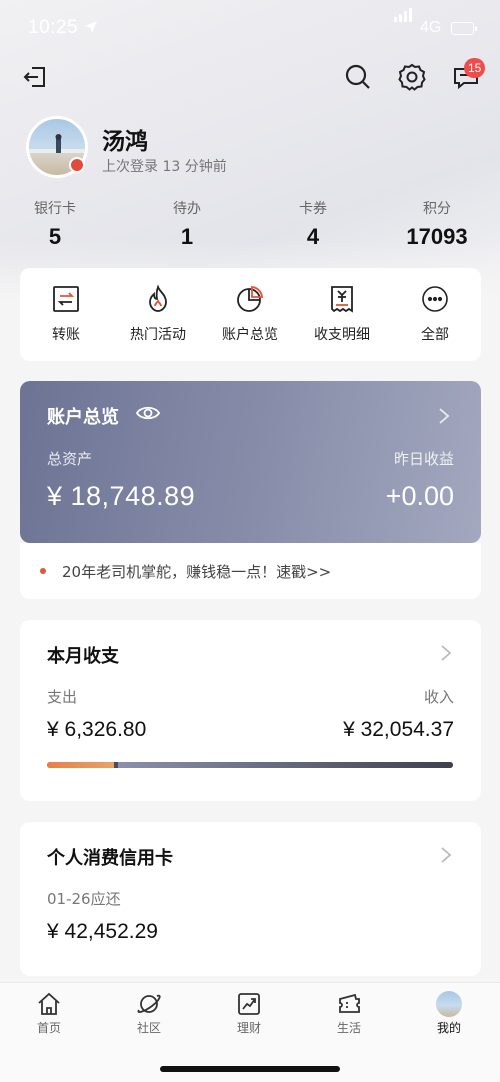 This screenshot has width=500, height=1082. I want to click on receipt-icon, so click(342, 299).